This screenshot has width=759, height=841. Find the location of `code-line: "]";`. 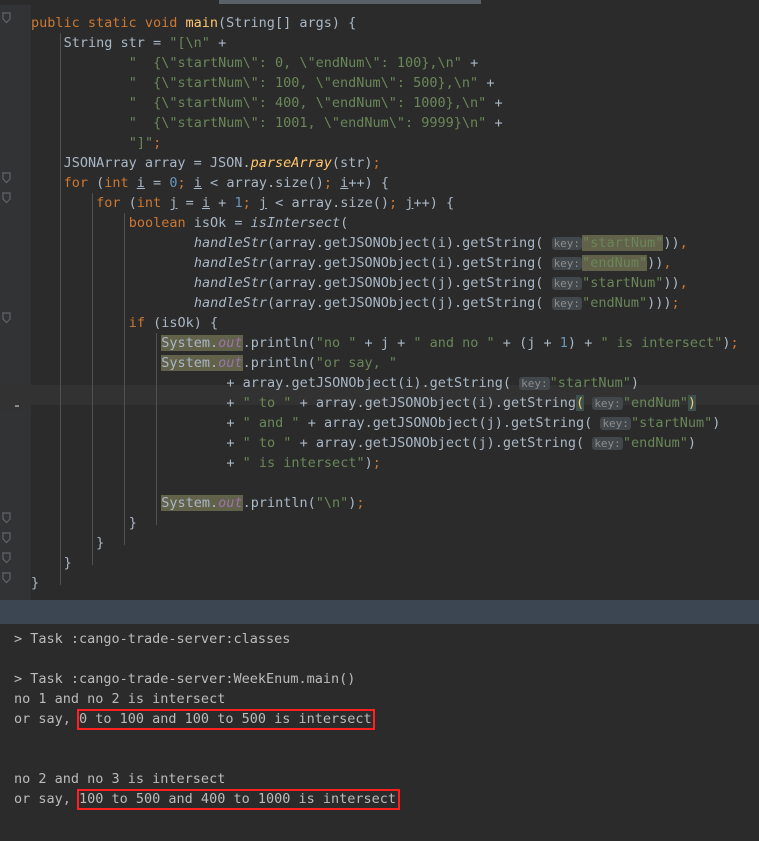

code-line: "]"; is located at coordinates (96, 143).